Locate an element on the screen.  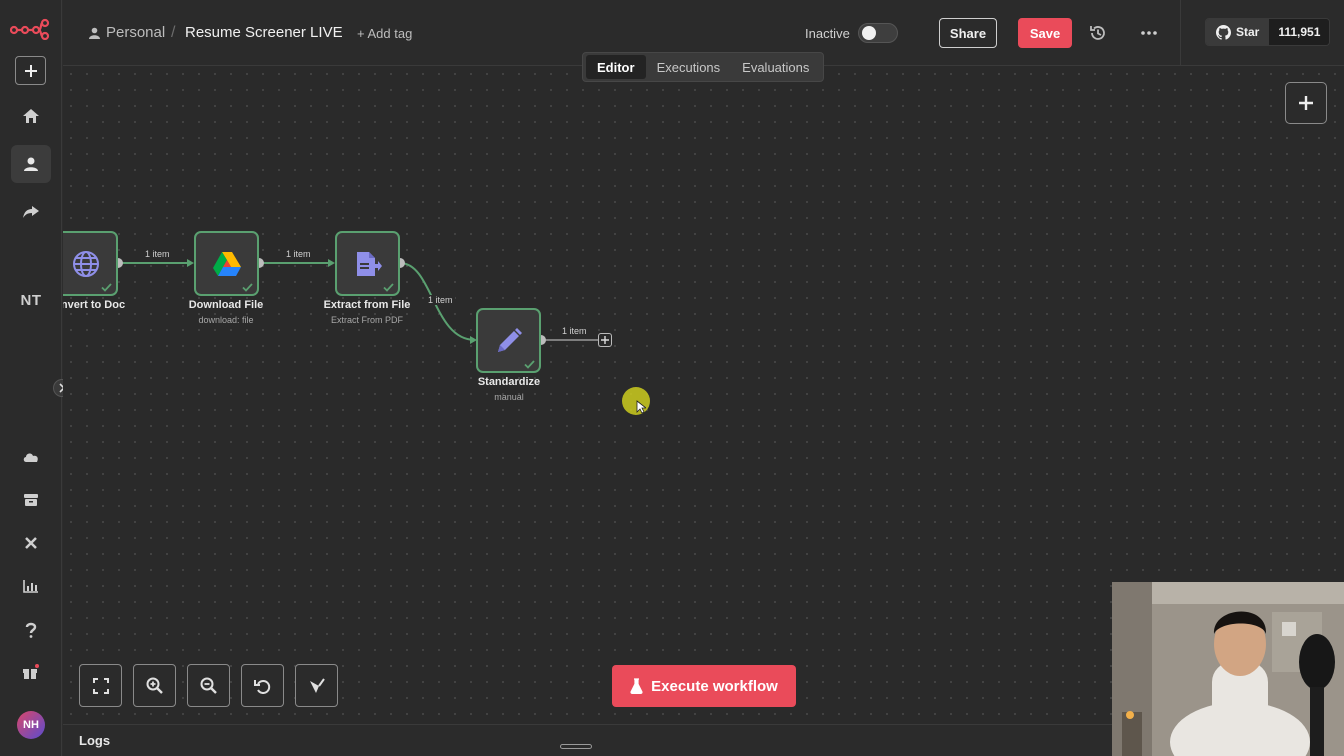
github-star-button: Star 111,951 is located at coordinates (1268, 32).